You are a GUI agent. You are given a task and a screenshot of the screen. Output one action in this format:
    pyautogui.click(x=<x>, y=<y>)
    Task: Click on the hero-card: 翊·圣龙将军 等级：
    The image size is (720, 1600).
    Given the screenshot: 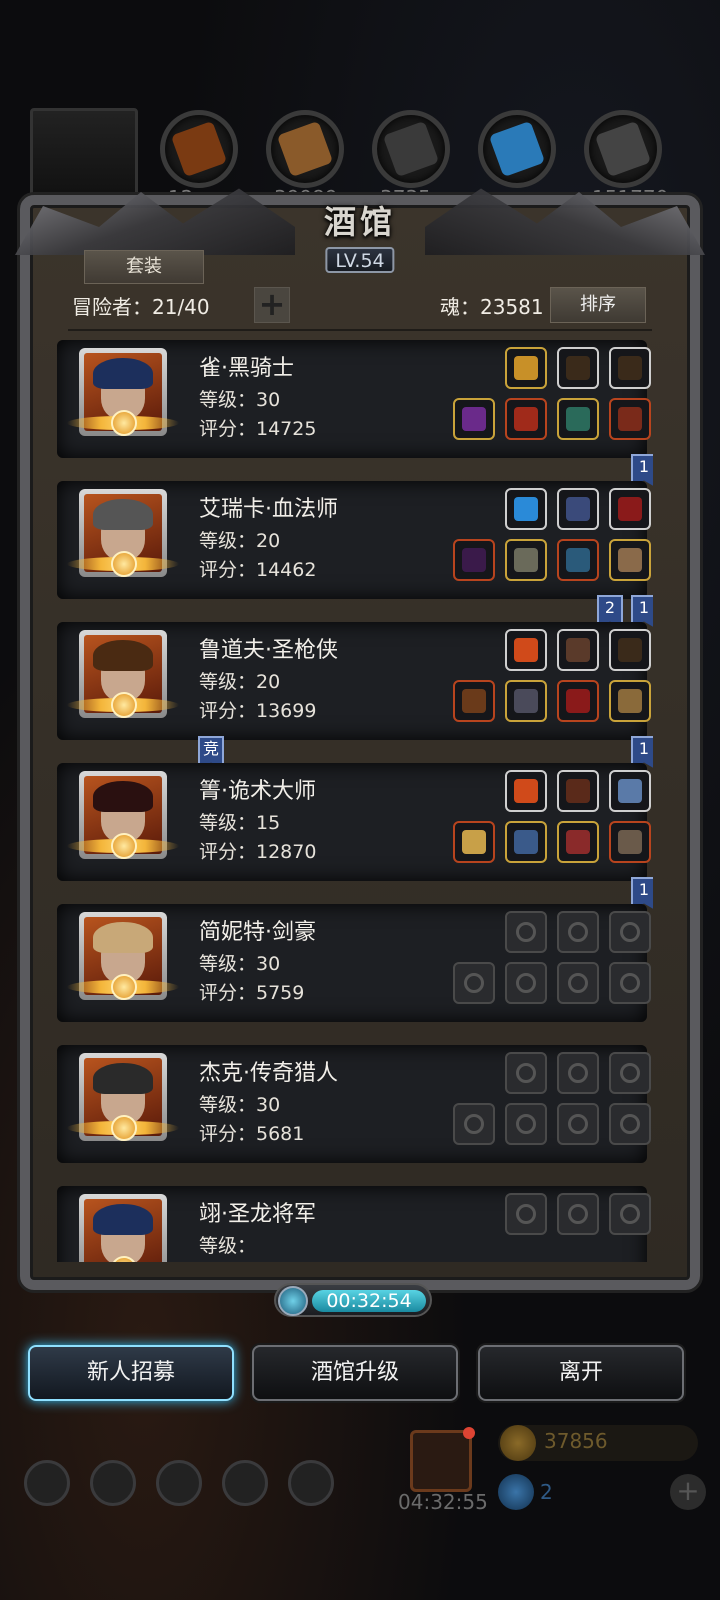 What is the action you would take?
    pyautogui.click(x=354, y=1224)
    